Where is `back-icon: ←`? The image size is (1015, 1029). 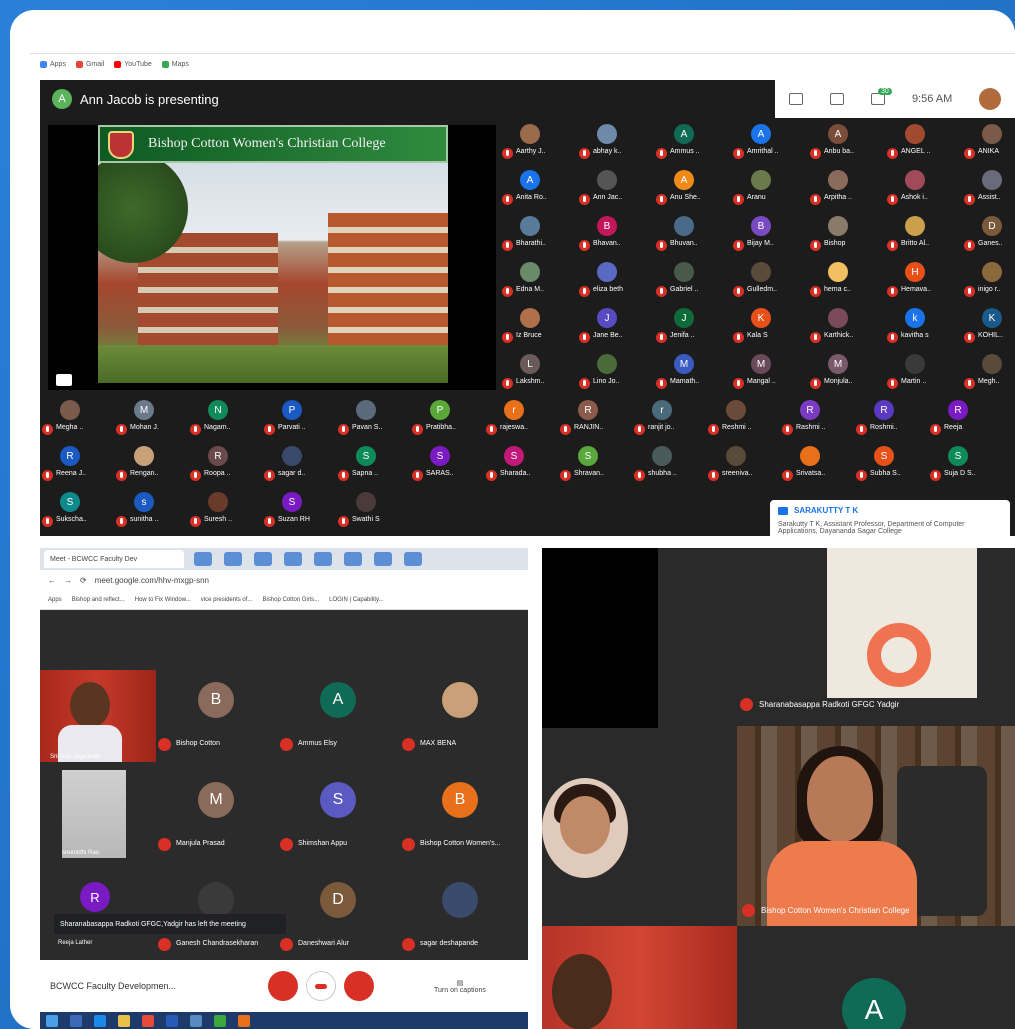
back-icon: ← is located at coordinates (52, 580).